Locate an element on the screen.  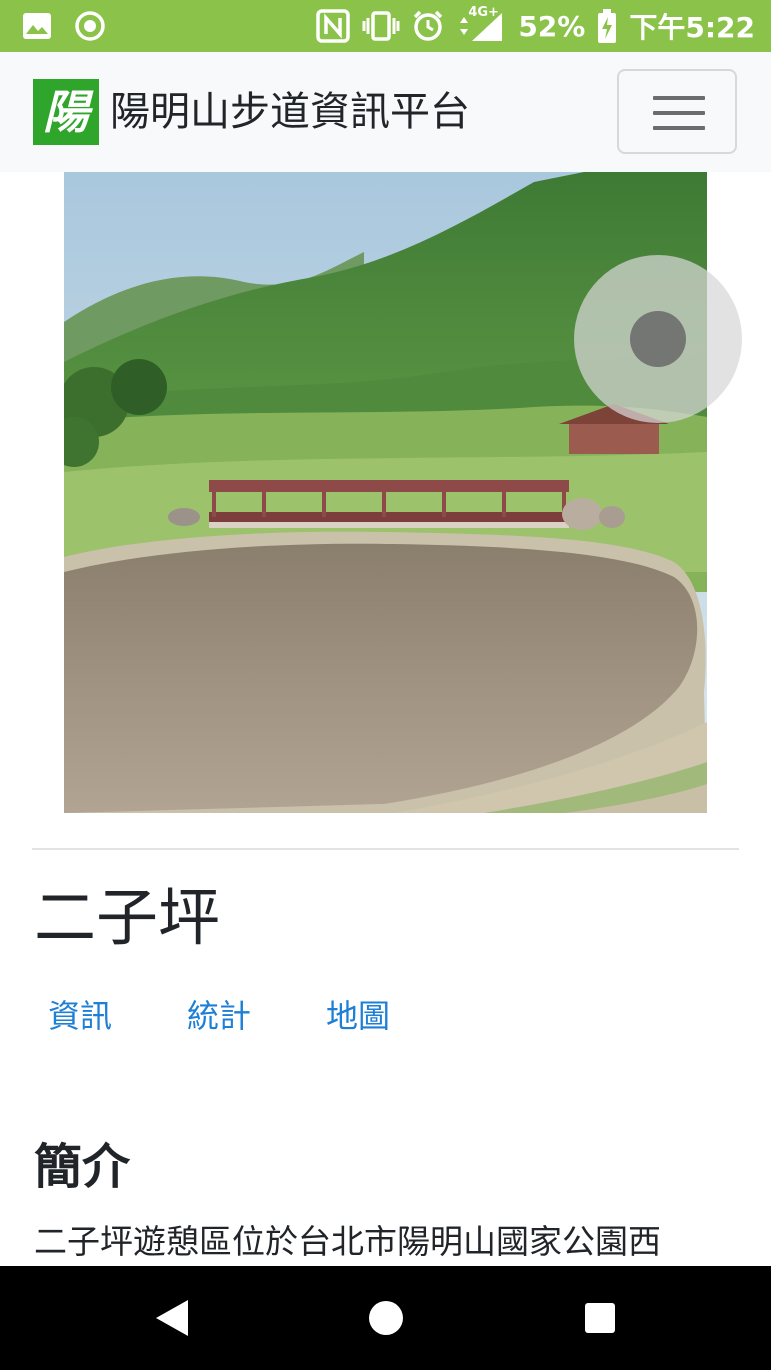
back-button is located at coordinates (172, 1318).